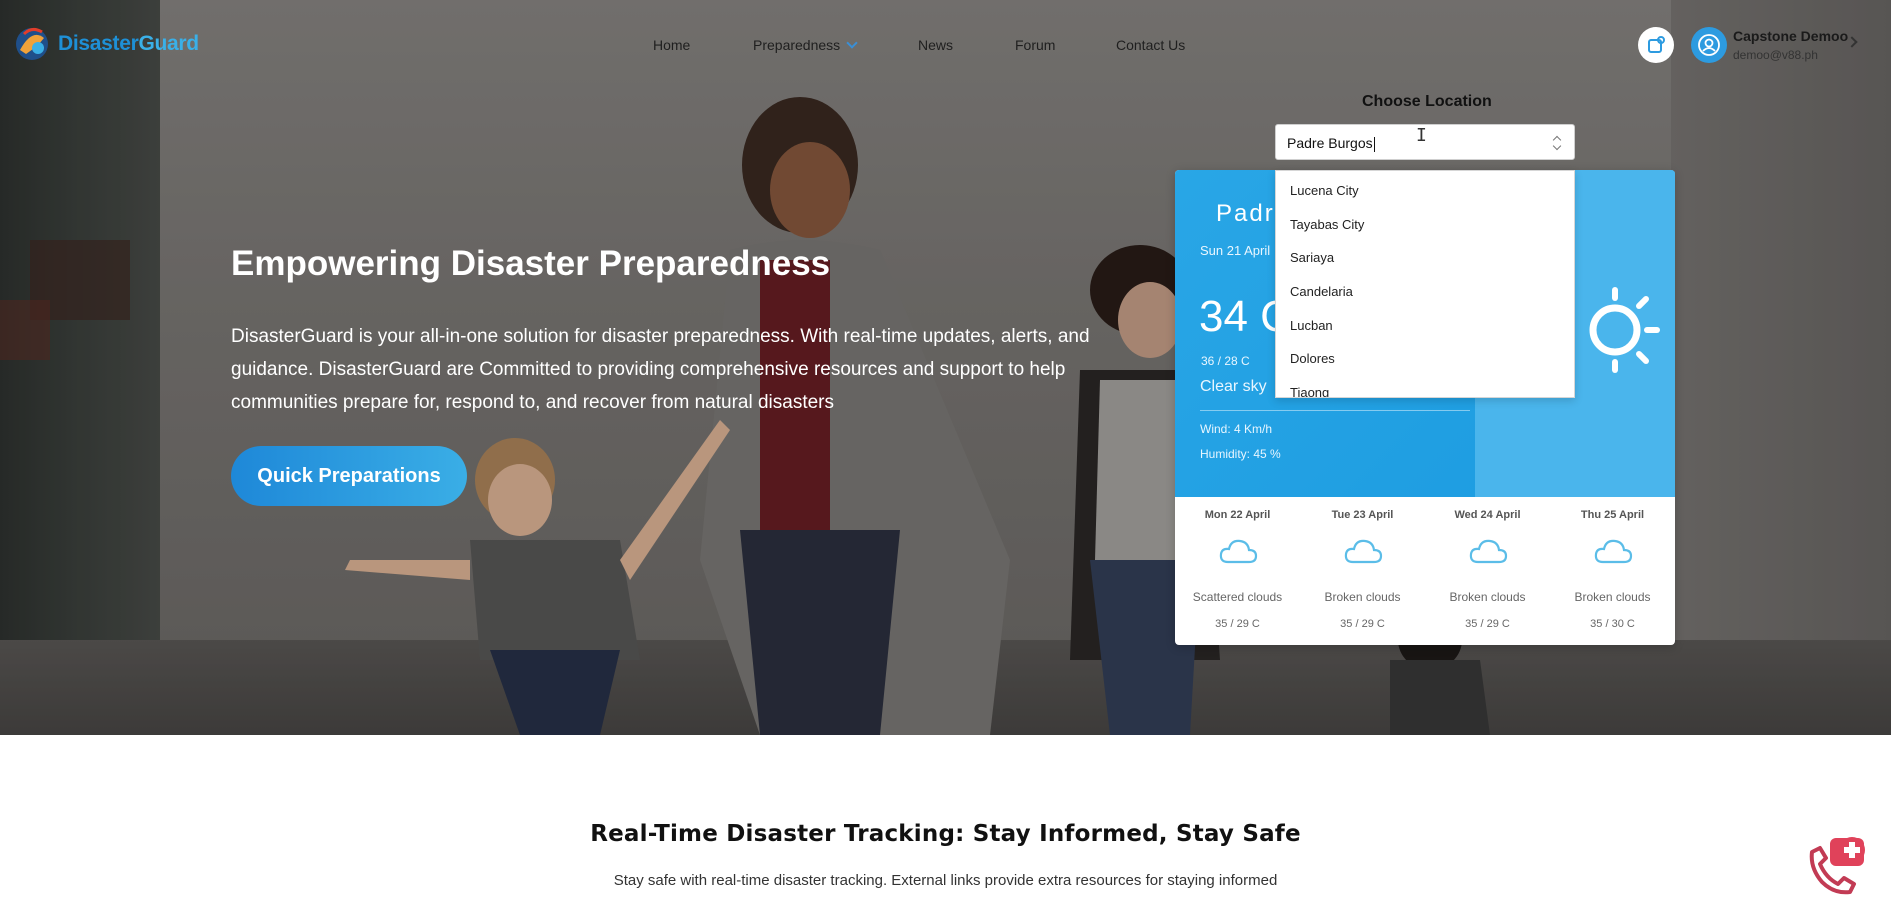  I want to click on weather-date: Sun 21 April, so click(1235, 250).